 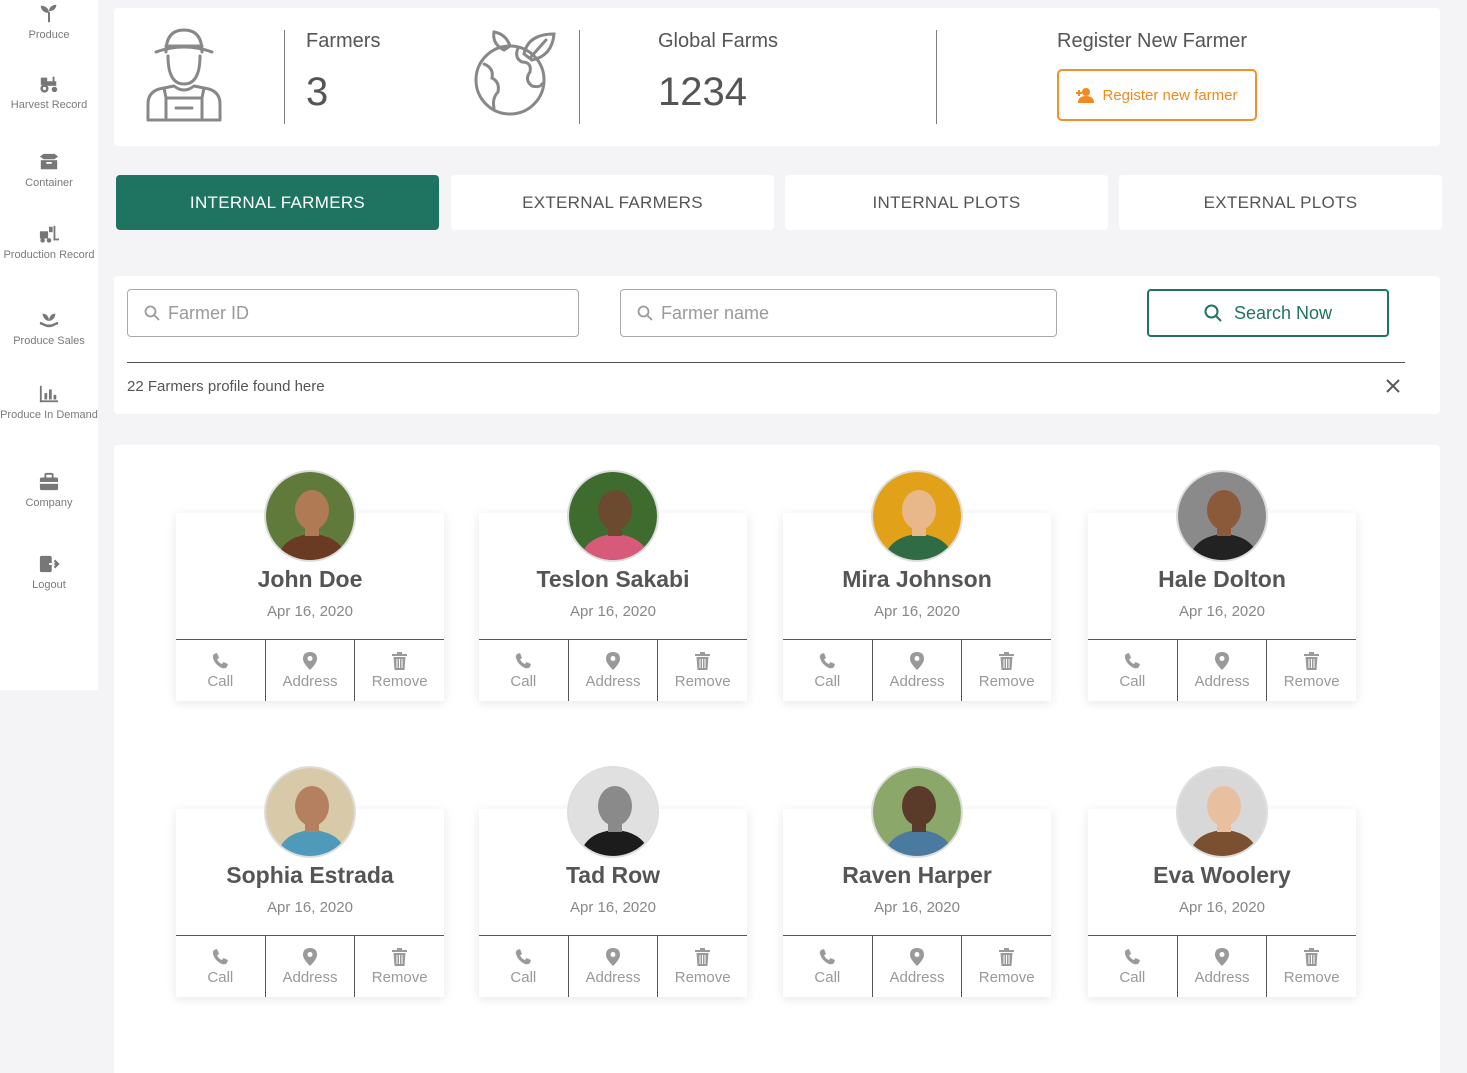 What do you see at coordinates (946, 202) in the screenshot?
I see `tab-internal-plots: INTERNAL PLOTS` at bounding box center [946, 202].